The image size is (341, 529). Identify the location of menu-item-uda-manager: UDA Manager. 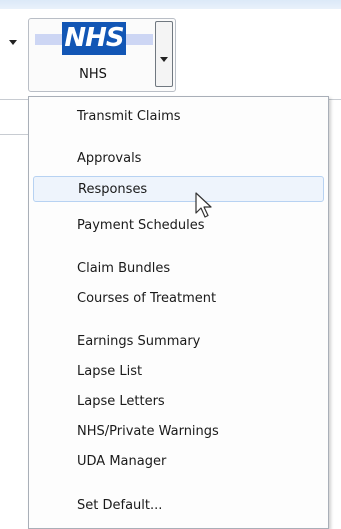
(178, 462).